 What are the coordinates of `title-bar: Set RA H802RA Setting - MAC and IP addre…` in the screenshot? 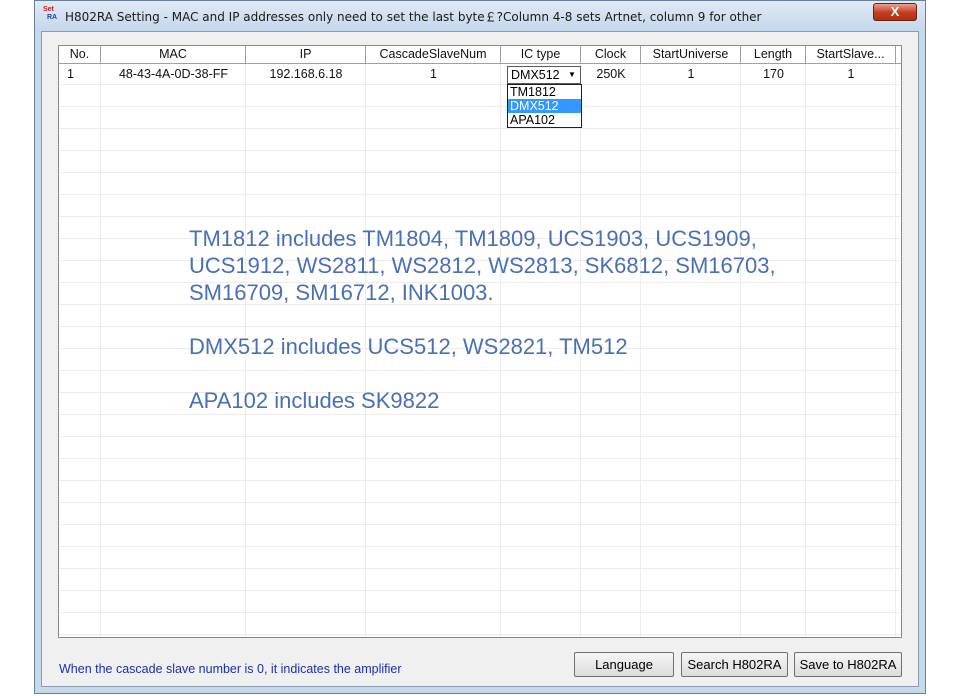 It's located at (480, 16).